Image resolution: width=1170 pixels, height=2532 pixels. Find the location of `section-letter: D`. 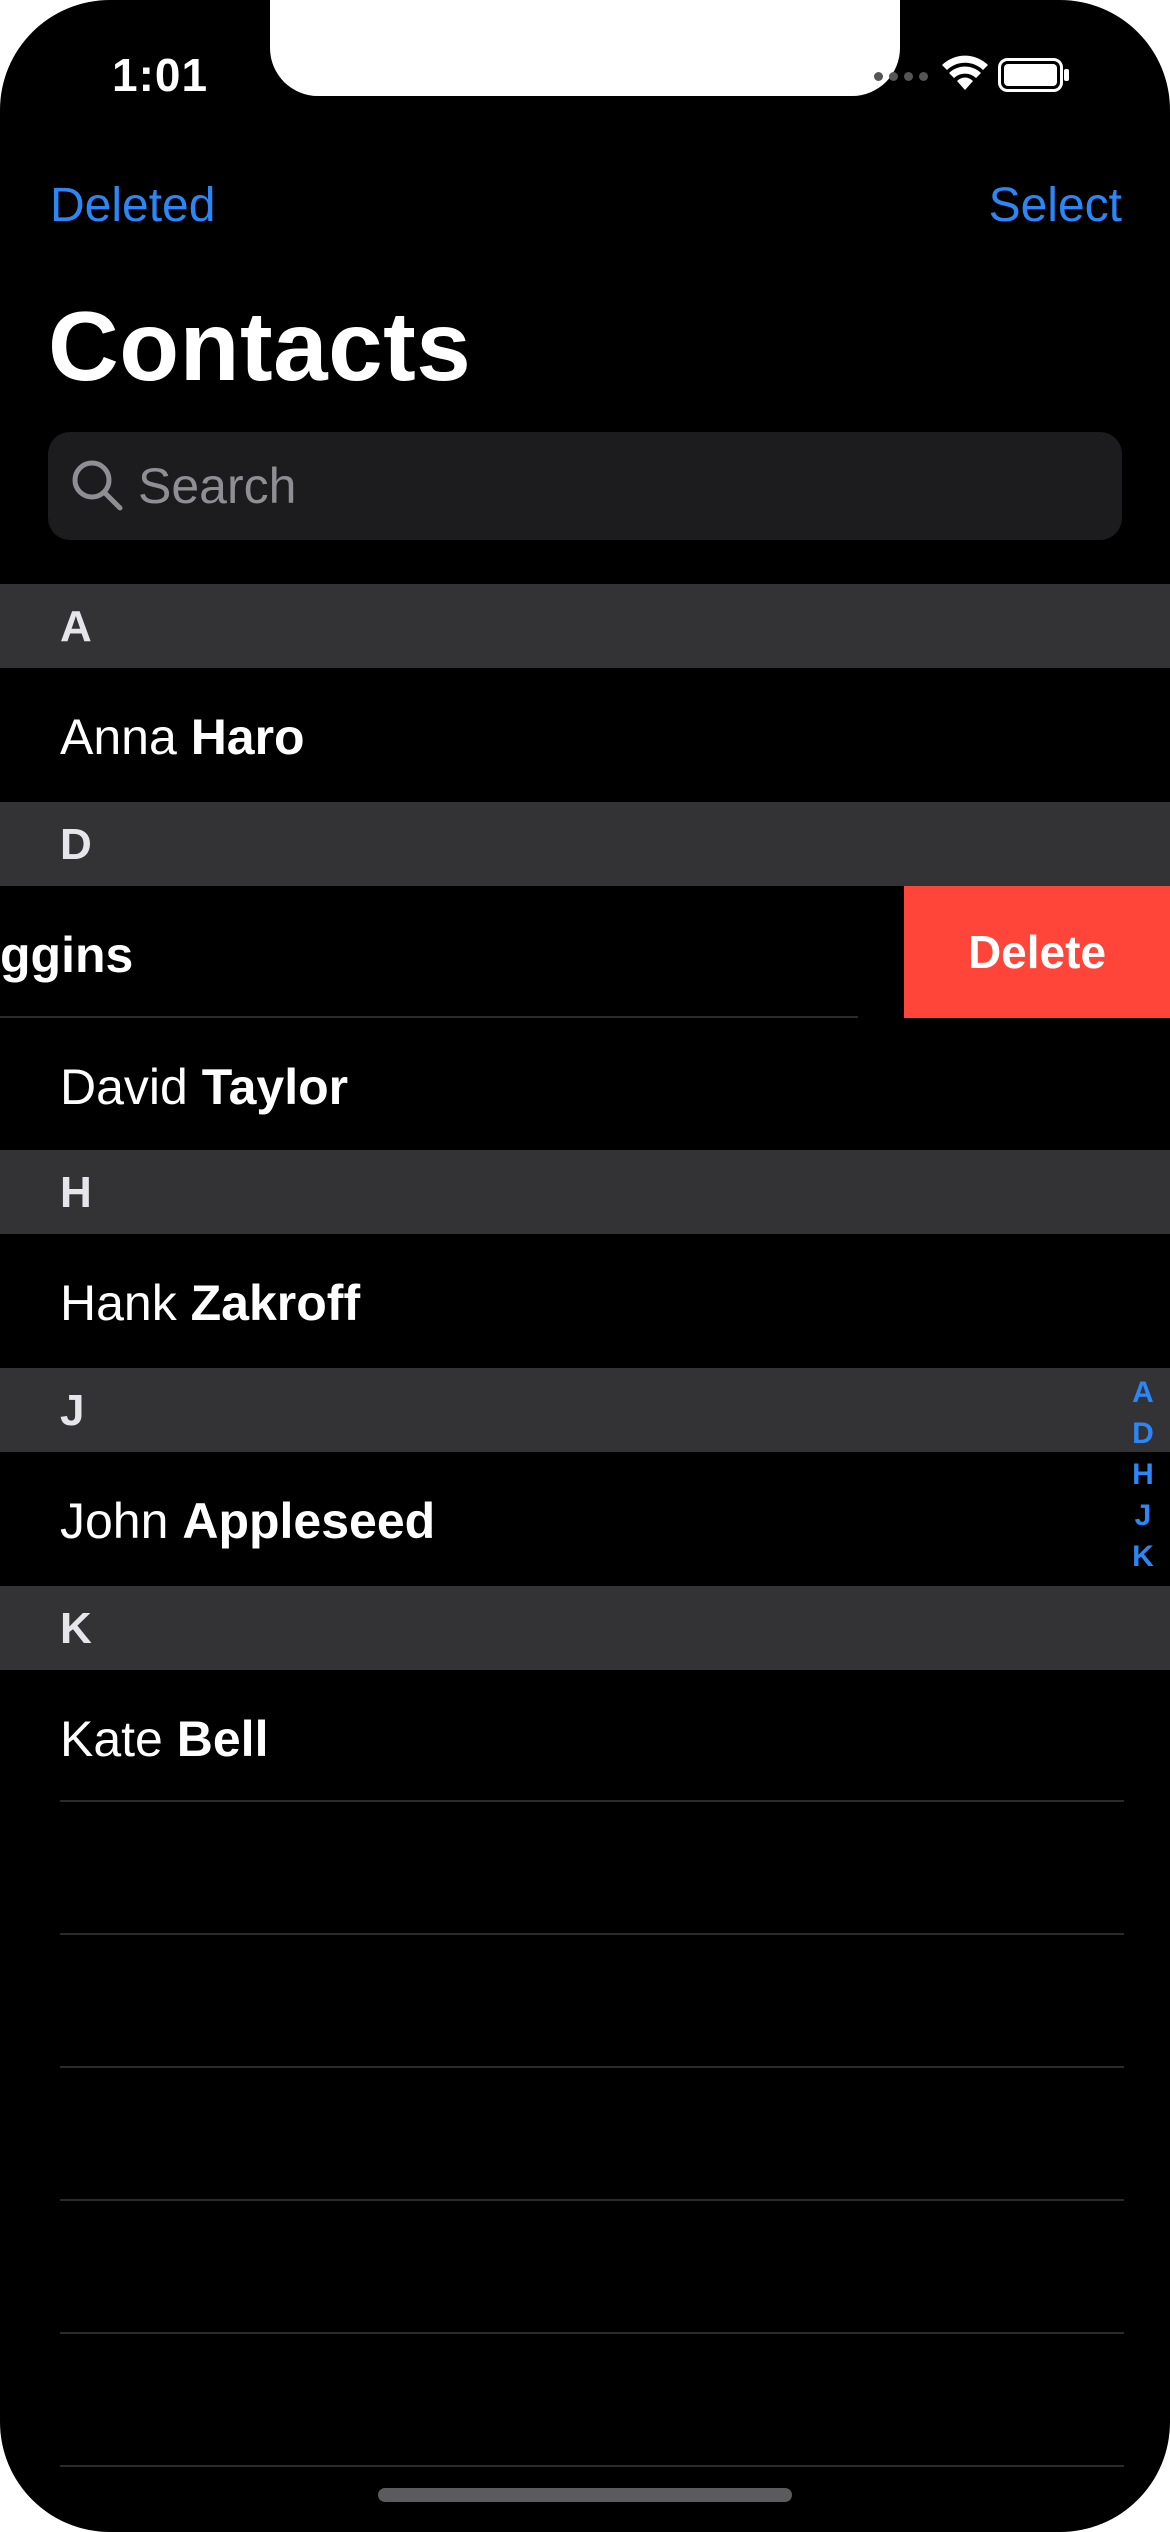

section-letter: D is located at coordinates (76, 844).